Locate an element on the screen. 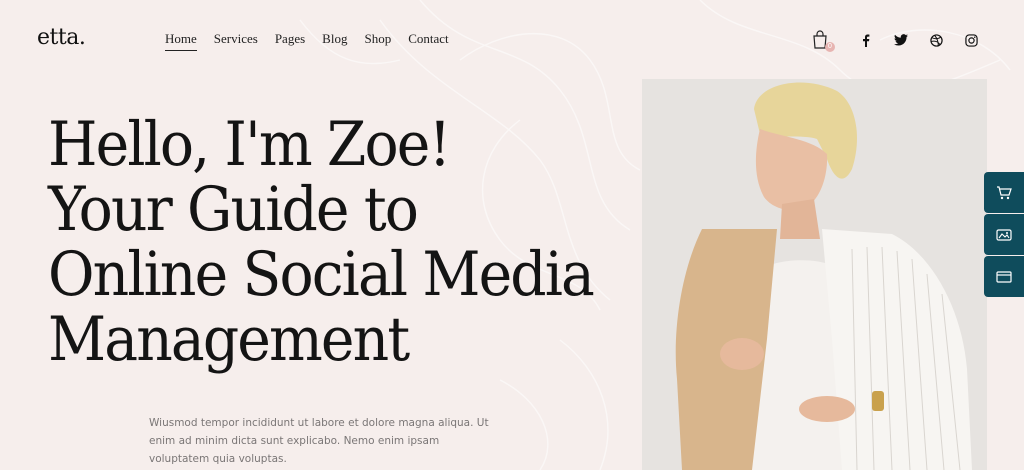  instagram-icon is located at coordinates (971, 40).